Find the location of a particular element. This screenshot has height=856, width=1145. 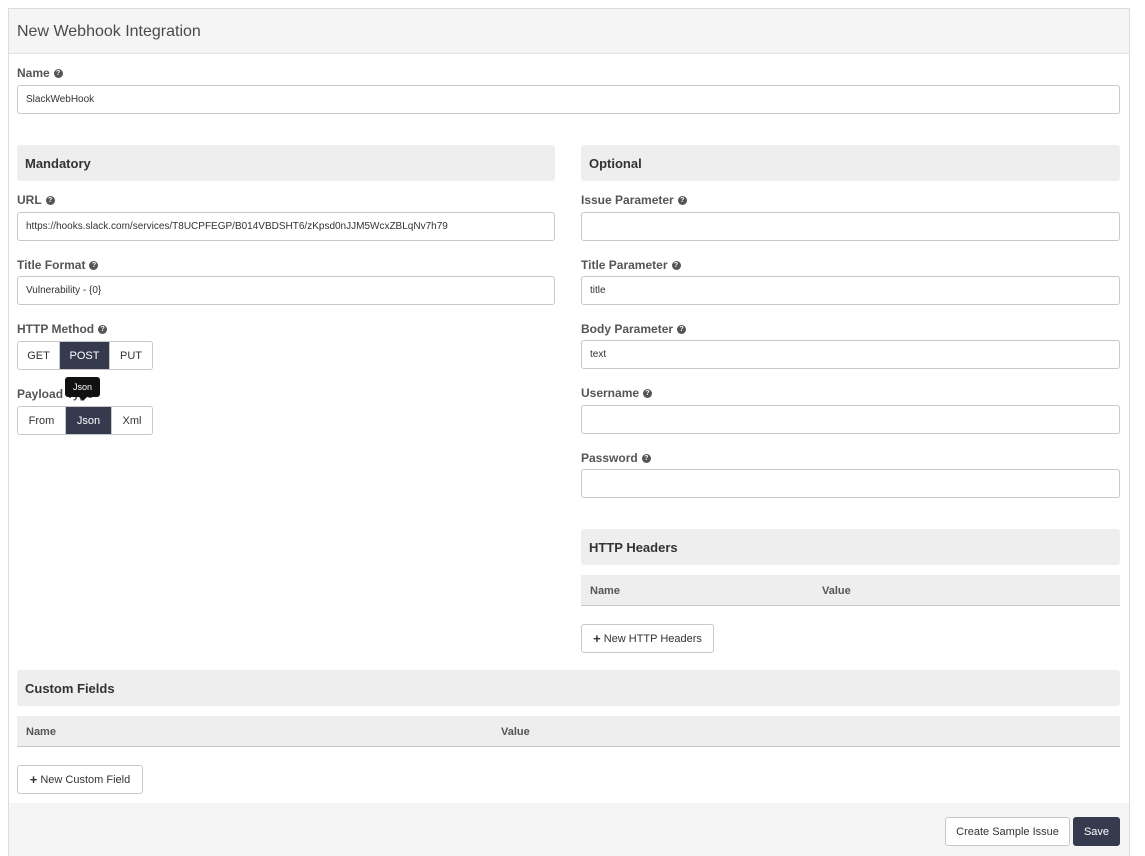

title-format-label: Title Format ? is located at coordinates (58, 265).